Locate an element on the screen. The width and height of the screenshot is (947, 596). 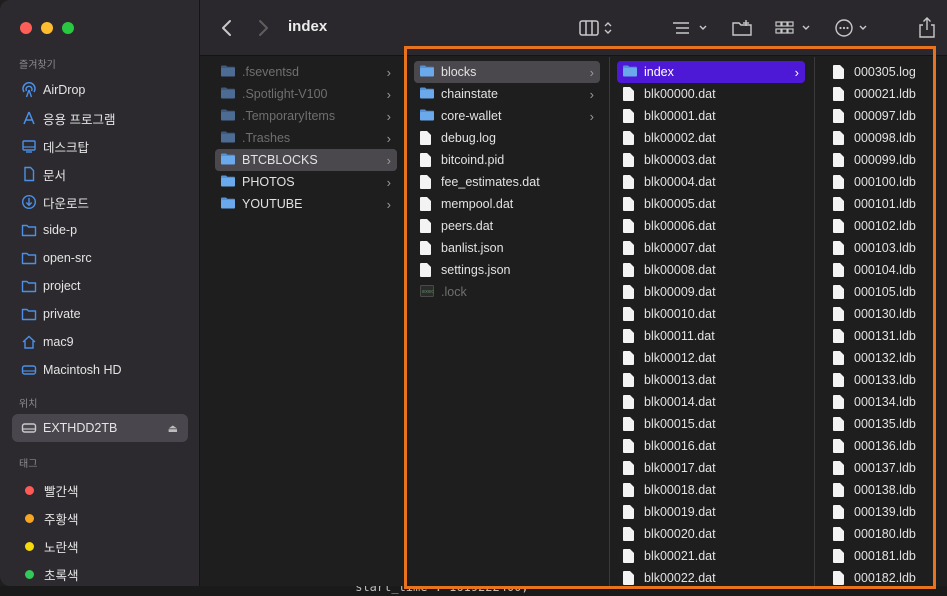
file-row: bitcoind.pid is located at coordinates (507, 160).